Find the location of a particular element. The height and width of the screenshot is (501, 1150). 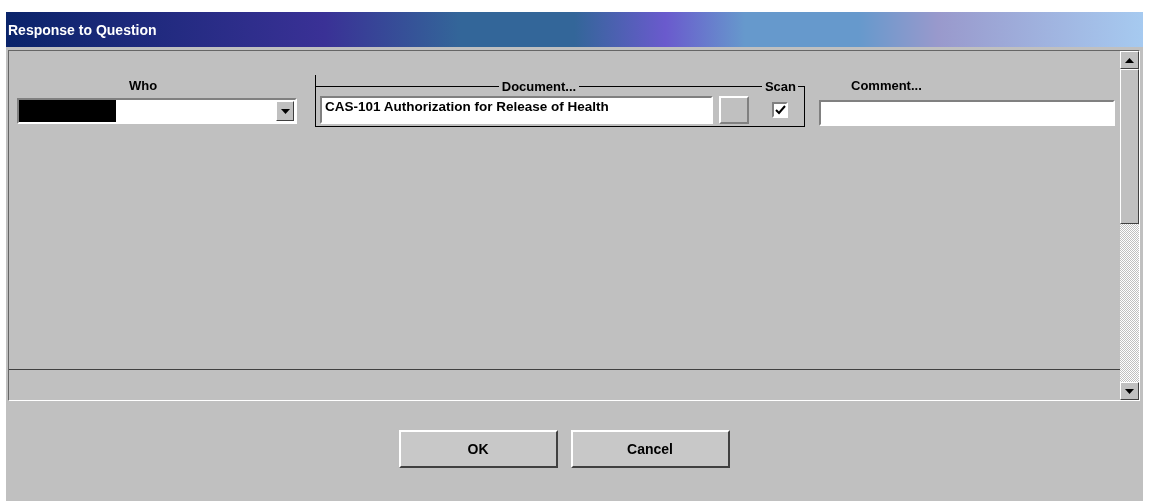

column-header: Scan is located at coordinates (780, 86).